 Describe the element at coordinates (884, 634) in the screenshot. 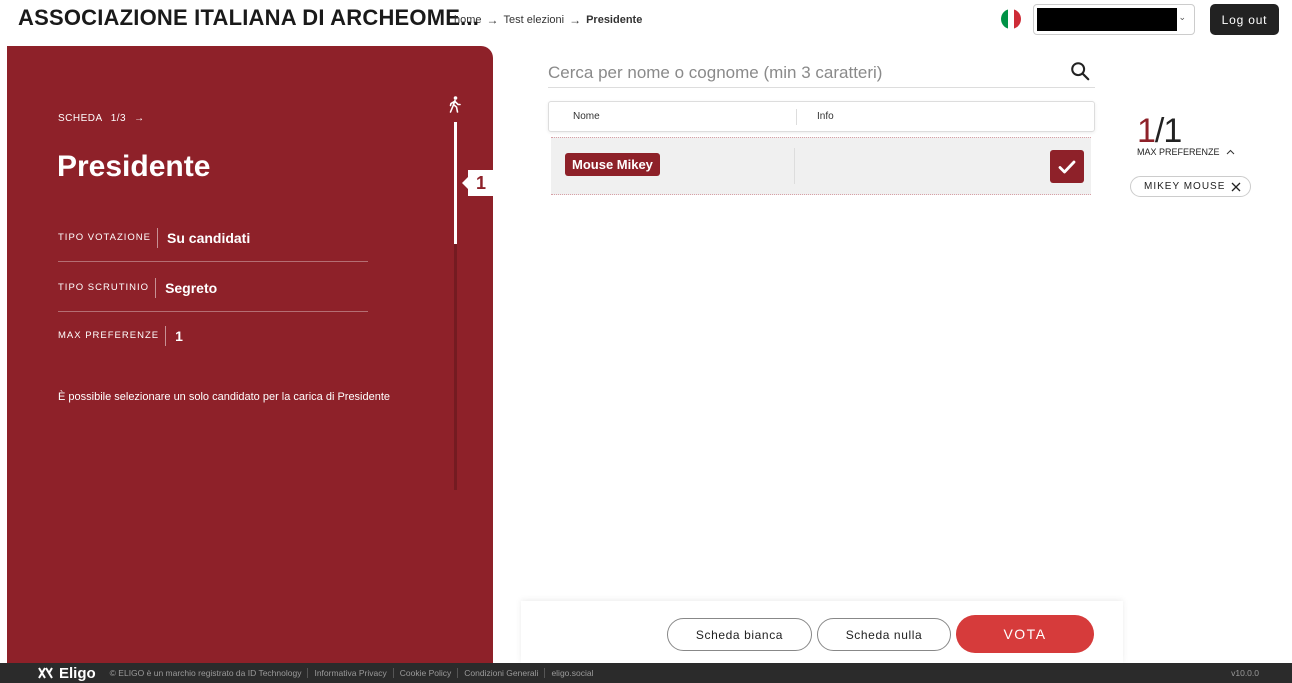

I see `null-ballot-button: Scheda nulla` at that location.